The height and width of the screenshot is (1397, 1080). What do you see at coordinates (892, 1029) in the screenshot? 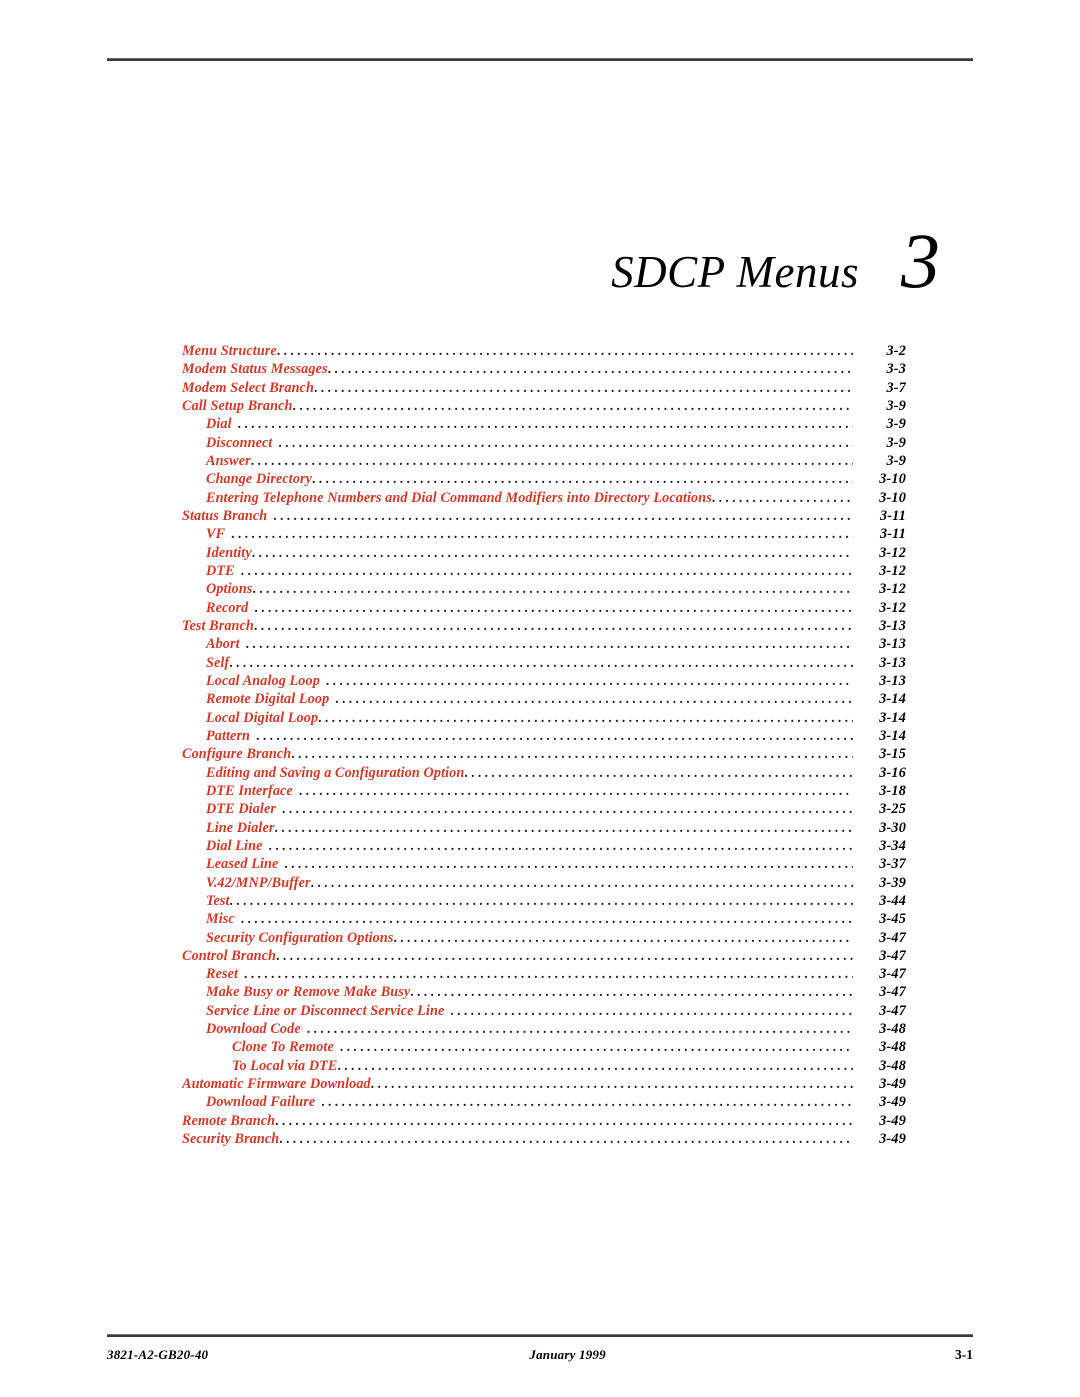
I see `toc-entry-page: 3-48` at bounding box center [892, 1029].